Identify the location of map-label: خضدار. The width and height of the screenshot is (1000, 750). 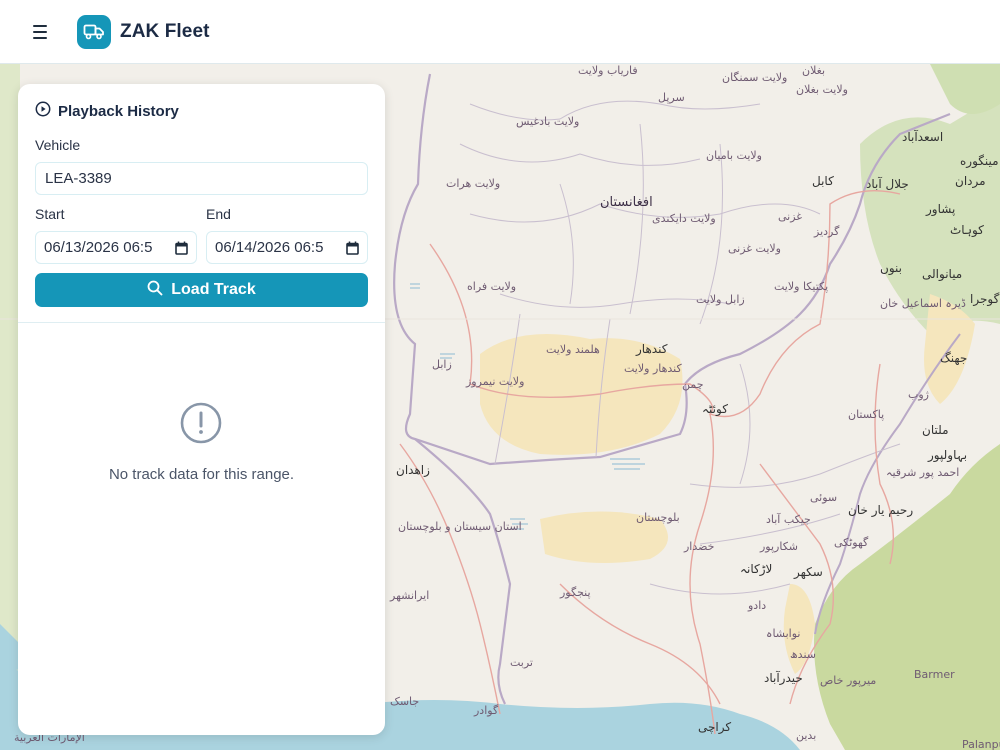
(699, 546).